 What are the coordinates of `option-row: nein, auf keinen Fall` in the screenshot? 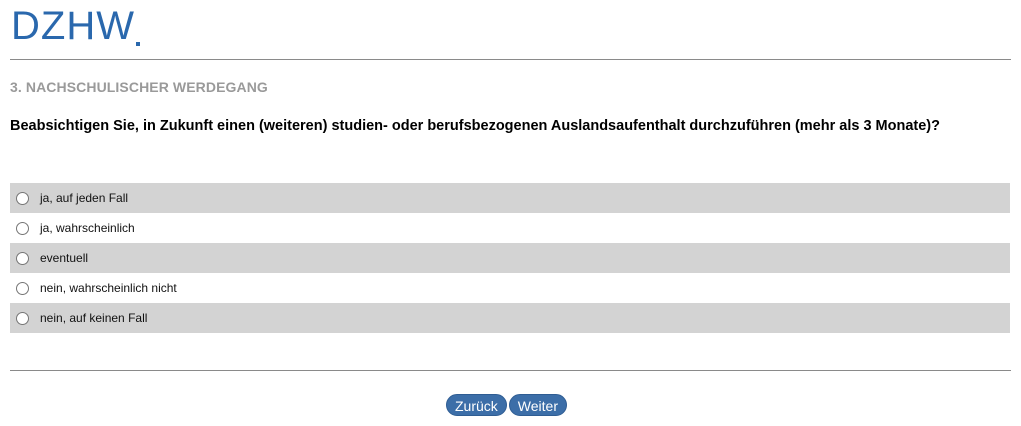 It's located at (510, 318).